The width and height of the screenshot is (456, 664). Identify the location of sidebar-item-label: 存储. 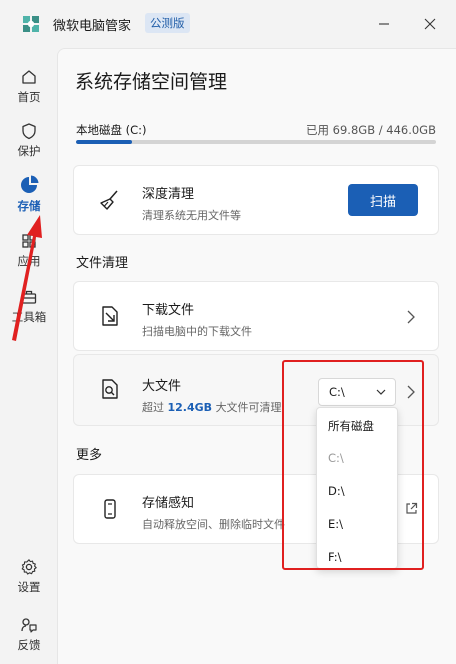
(29, 205).